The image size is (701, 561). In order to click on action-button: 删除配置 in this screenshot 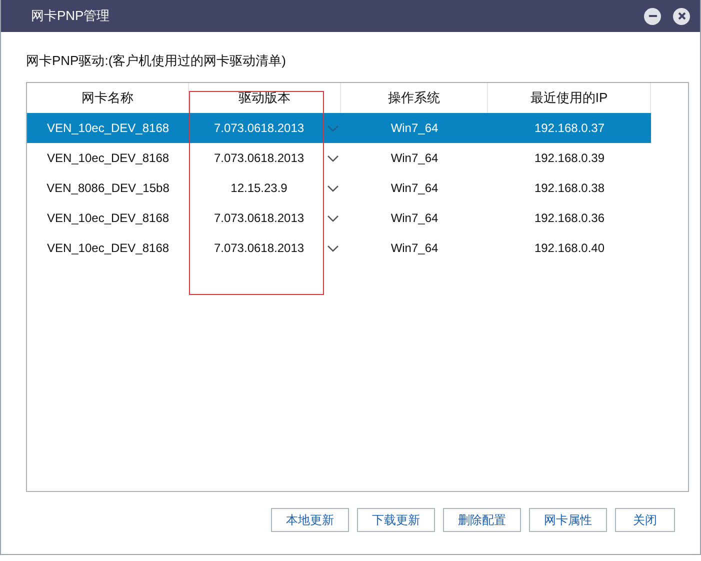, I will do `click(482, 520)`.